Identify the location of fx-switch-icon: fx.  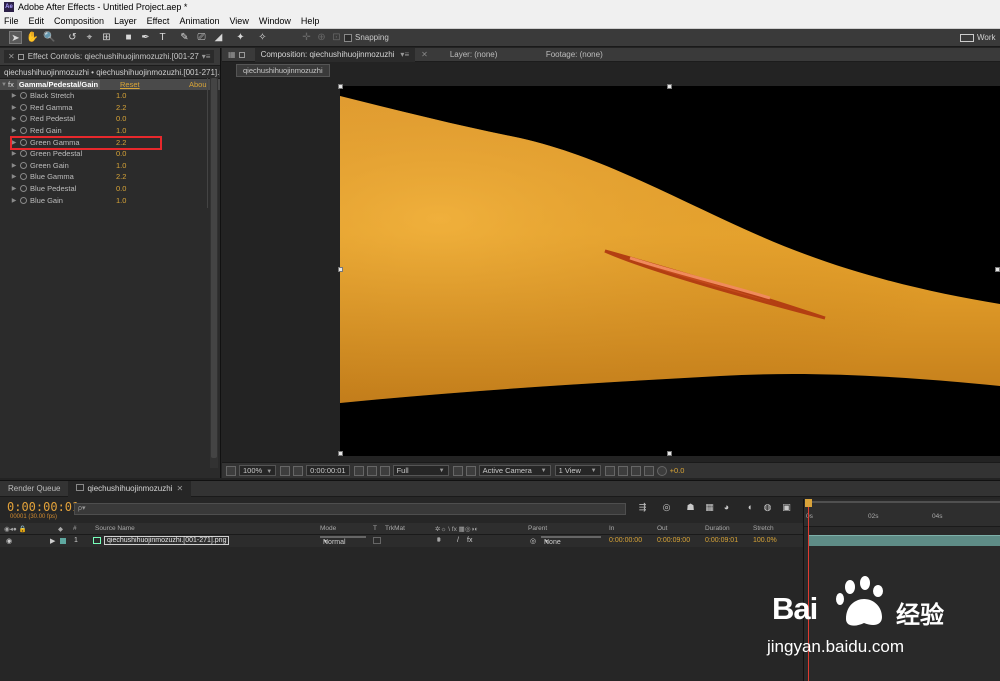
(469, 540).